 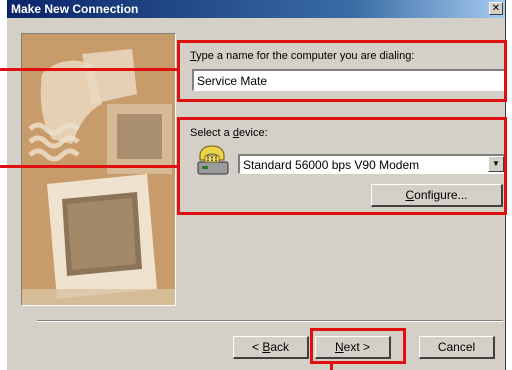 I want to click on close-button: ✕, so click(x=496, y=8).